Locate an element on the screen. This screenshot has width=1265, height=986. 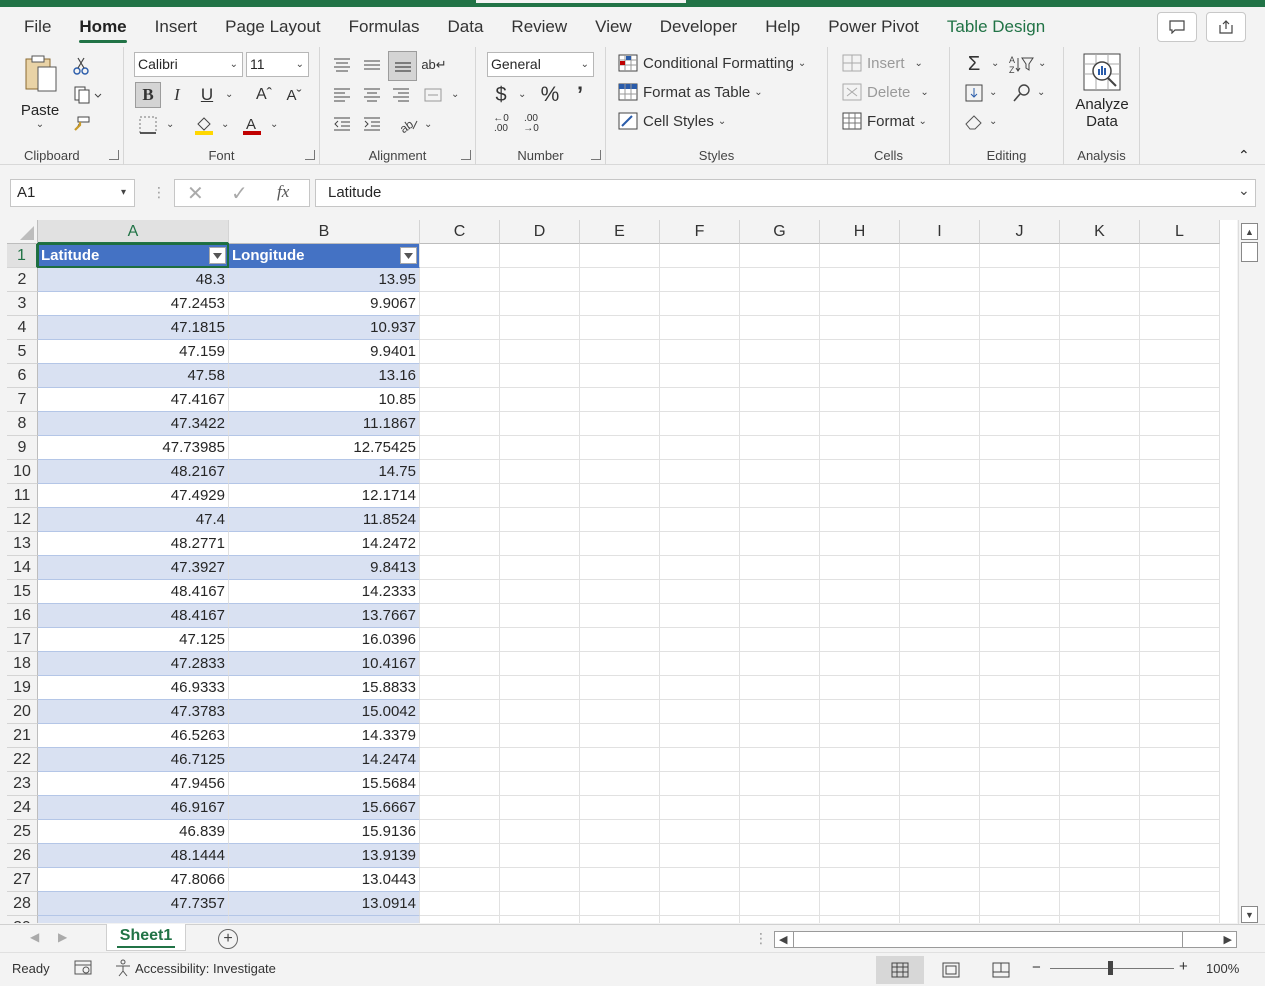
row-header-12: 12 is located at coordinates (22, 520).